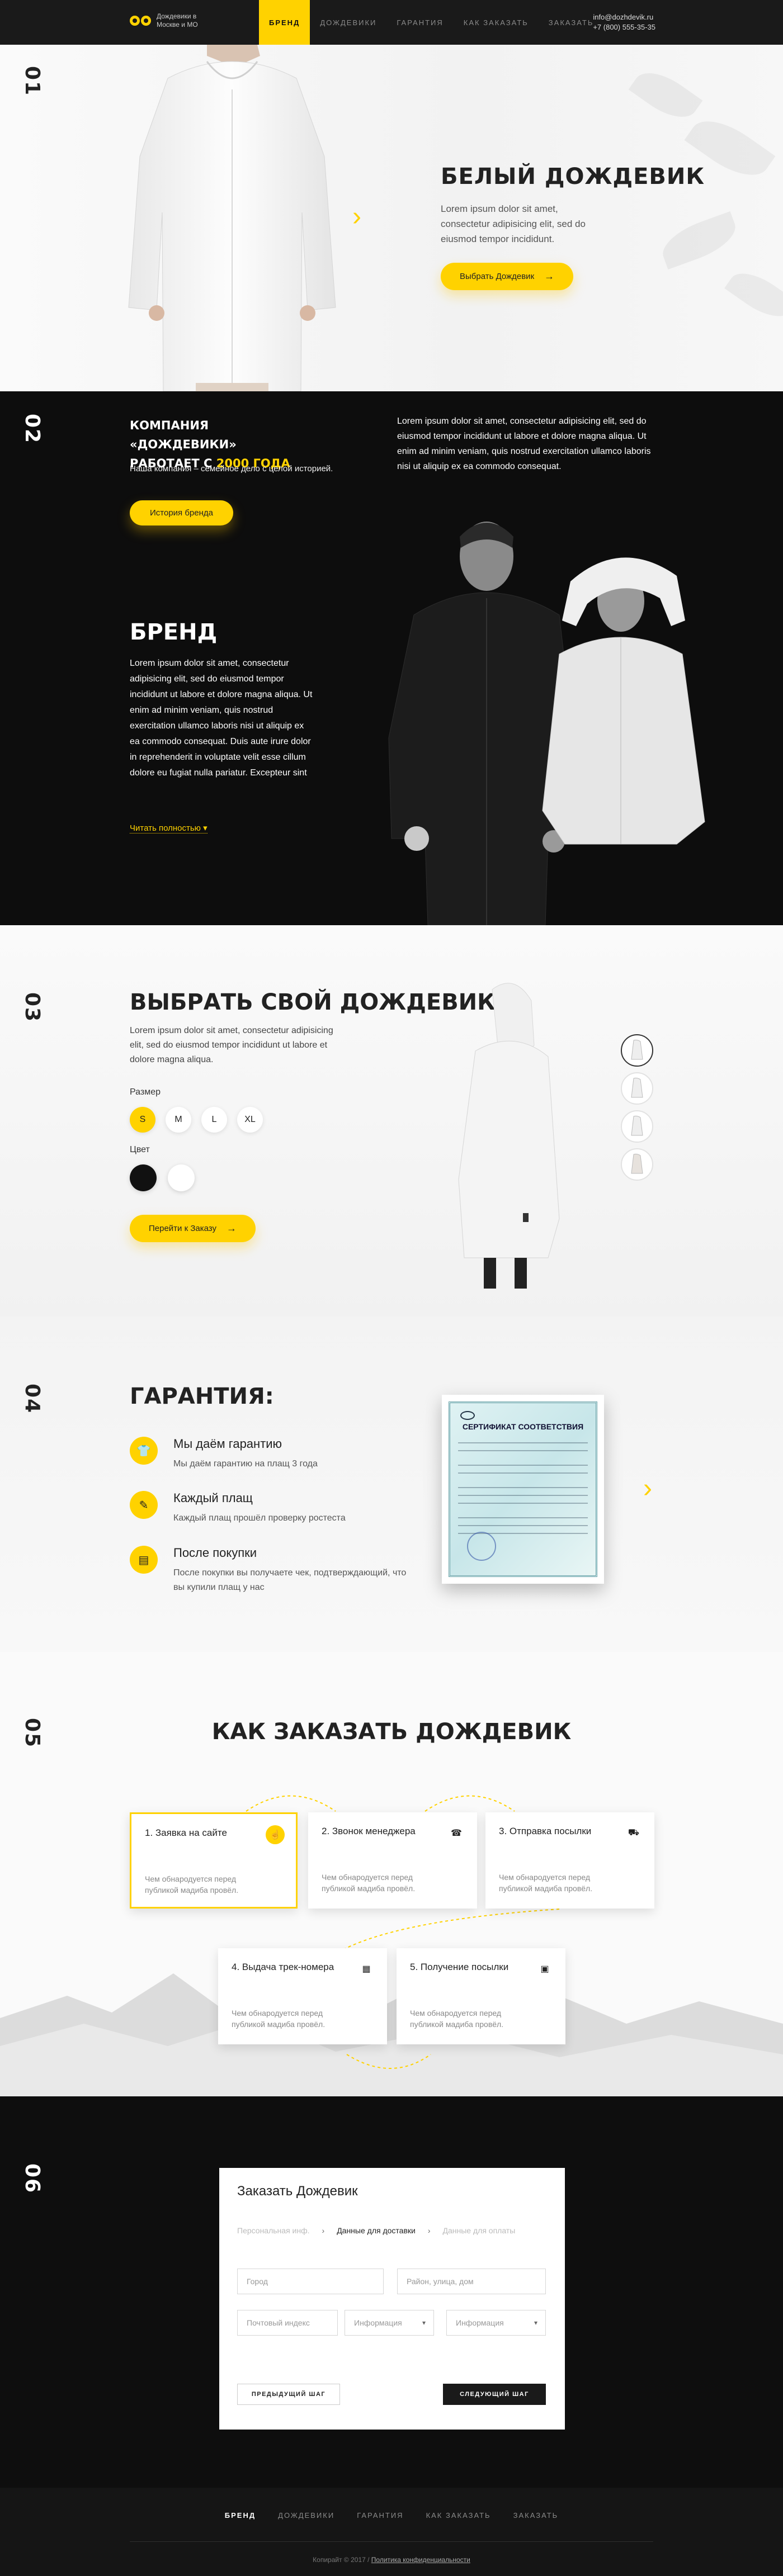  I want to click on barcode-icon: ▦, so click(366, 1969).